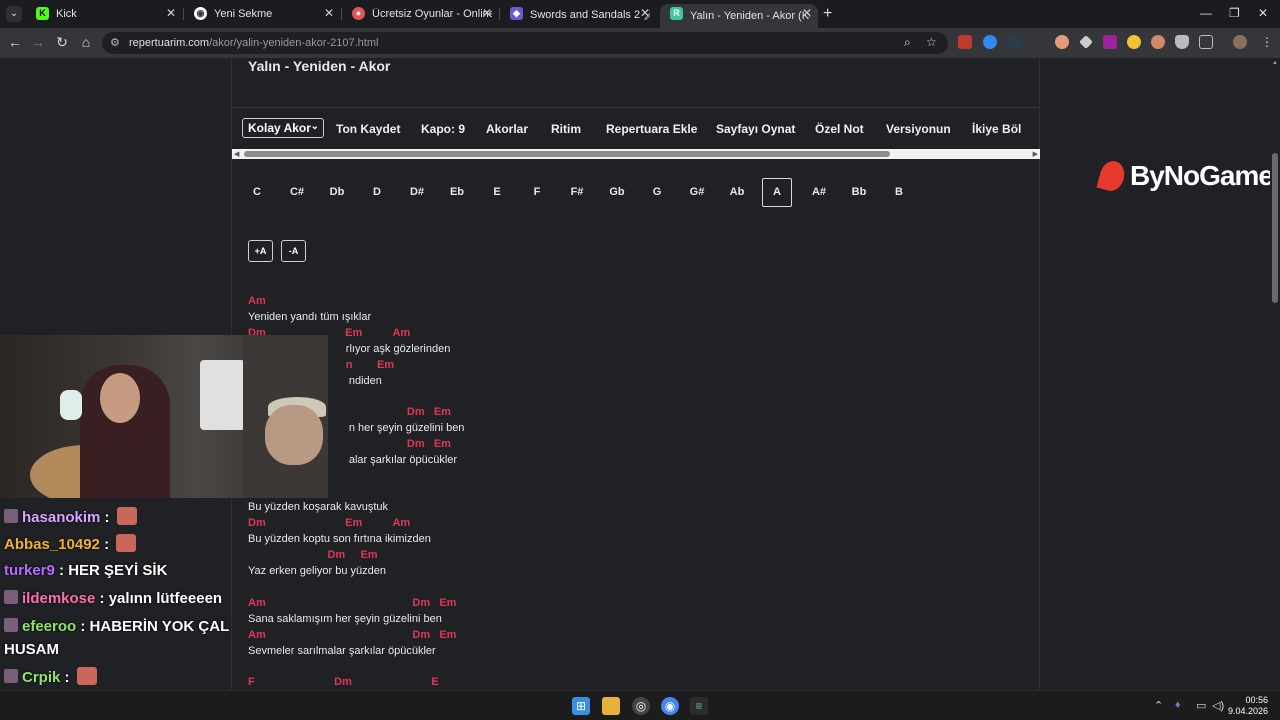  Describe the element at coordinates (58, 598) in the screenshot. I see `chat-username: ildemkose` at that location.